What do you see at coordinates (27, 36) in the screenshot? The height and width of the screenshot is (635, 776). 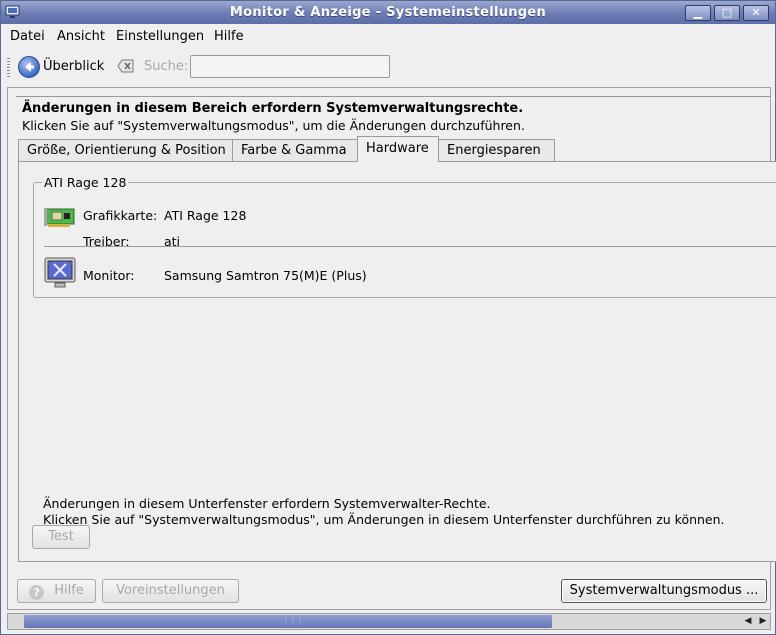 I see `menu-datei: Datei` at bounding box center [27, 36].